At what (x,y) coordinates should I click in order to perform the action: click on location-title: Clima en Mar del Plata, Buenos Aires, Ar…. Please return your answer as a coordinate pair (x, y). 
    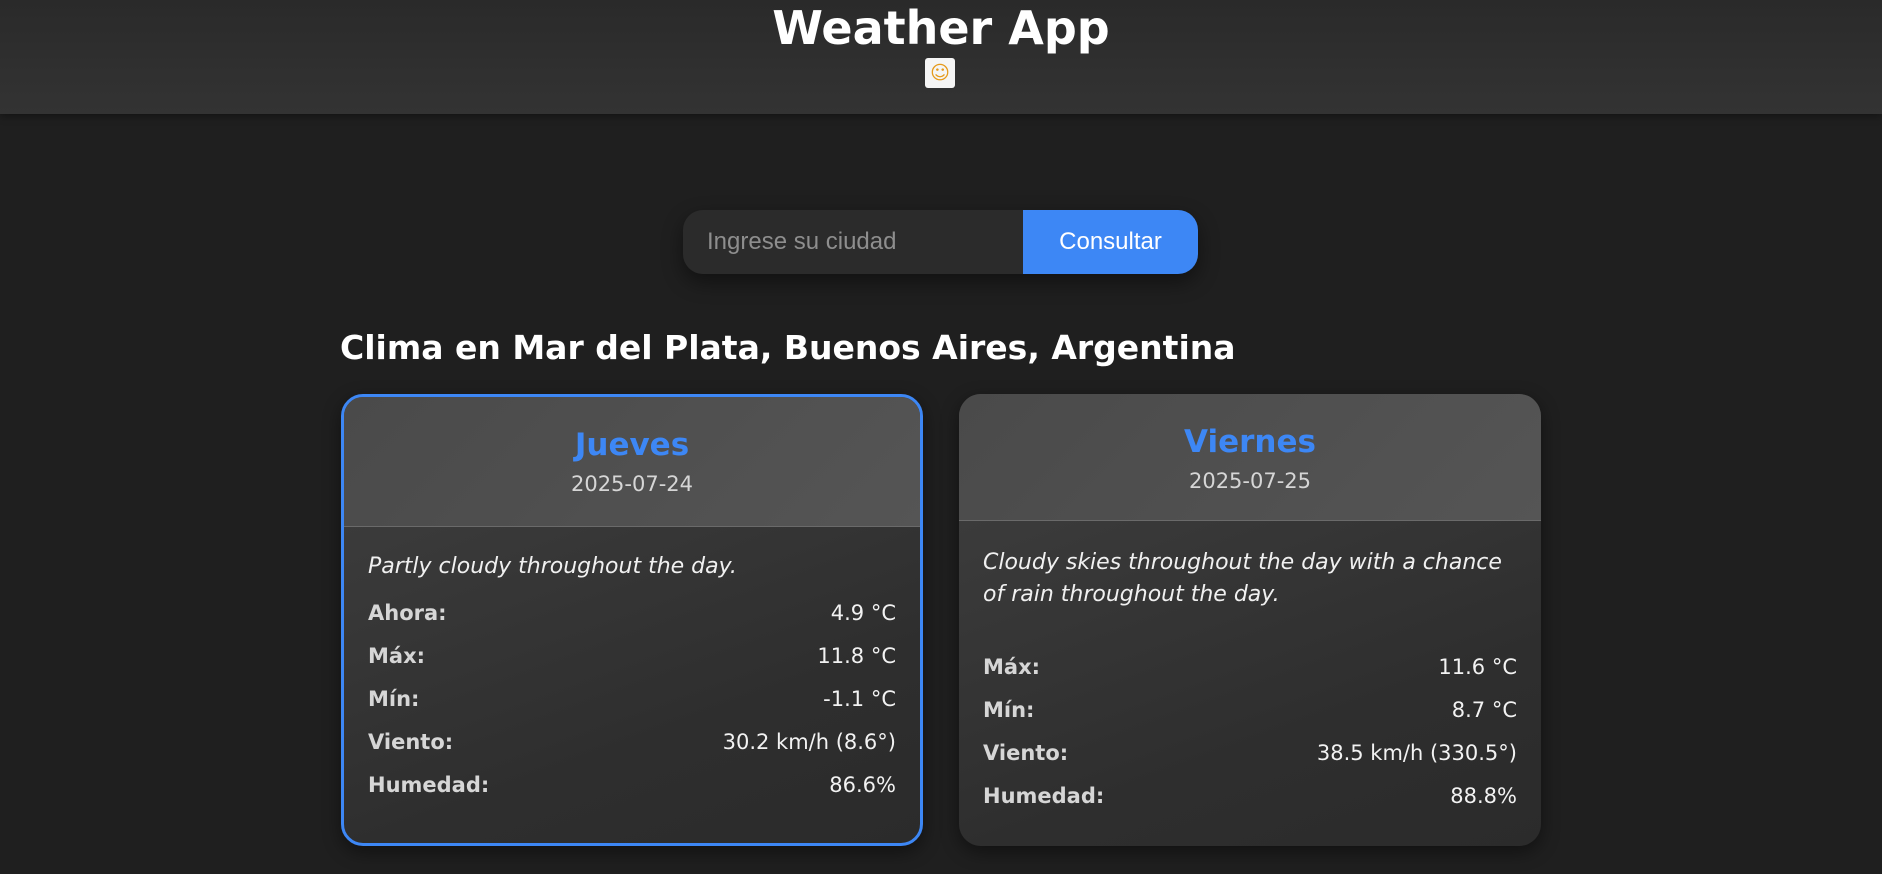
    Looking at the image, I should click on (788, 347).